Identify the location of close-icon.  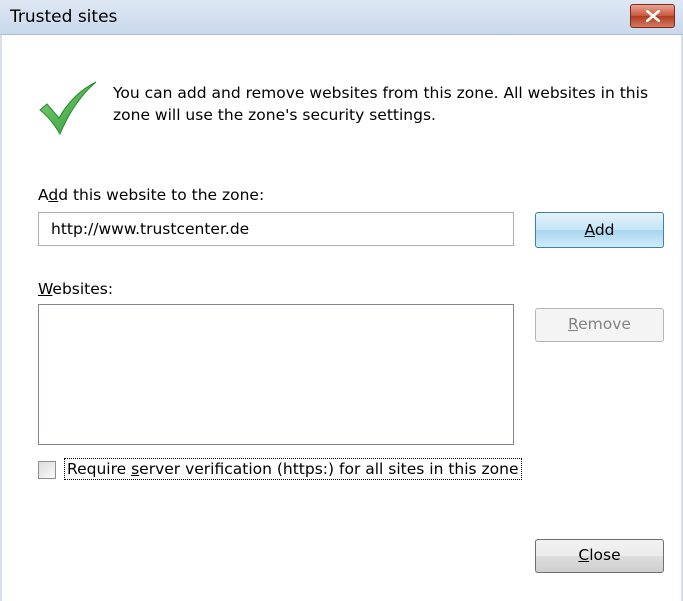
(653, 16).